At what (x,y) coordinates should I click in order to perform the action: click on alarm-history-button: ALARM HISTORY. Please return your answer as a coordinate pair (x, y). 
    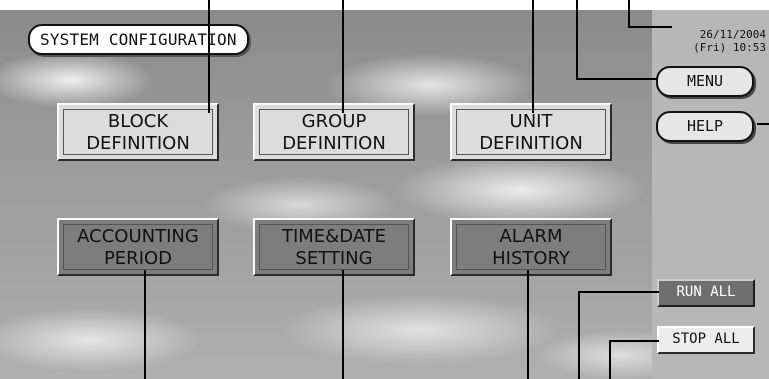
    Looking at the image, I should click on (531, 247).